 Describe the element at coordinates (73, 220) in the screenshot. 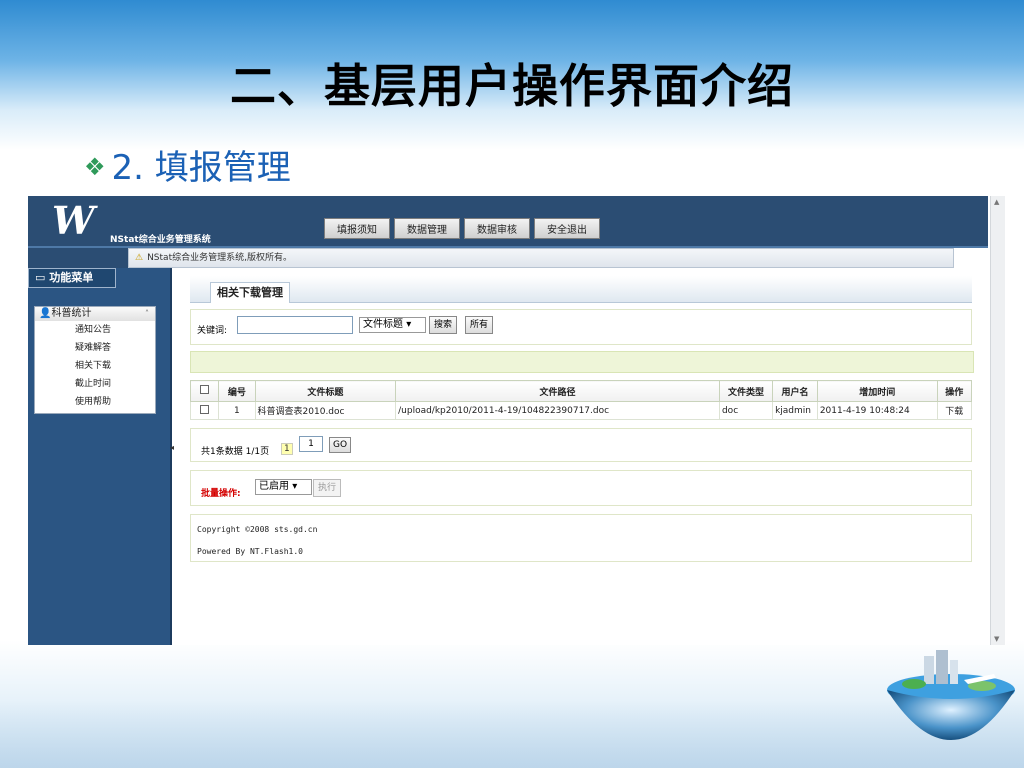

I see `logo: W` at that location.